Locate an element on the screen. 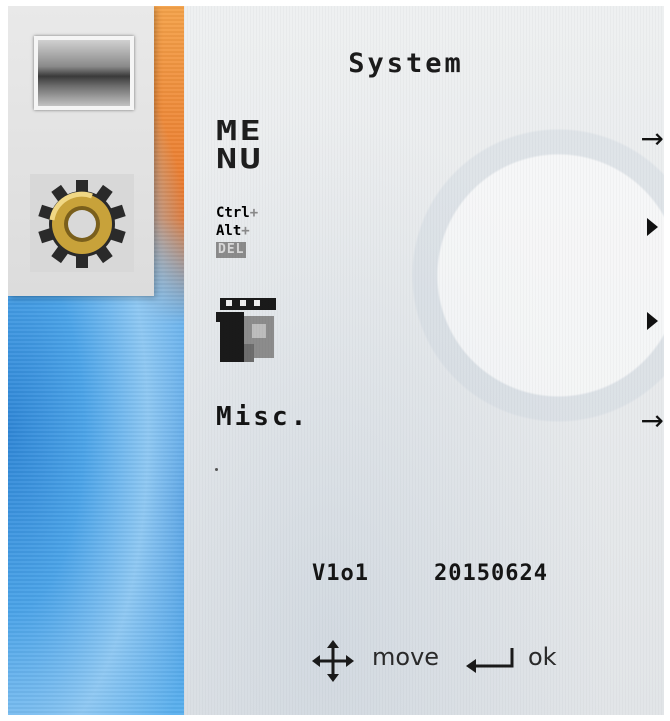  ok-hint-label: ok is located at coordinates (542, 657).